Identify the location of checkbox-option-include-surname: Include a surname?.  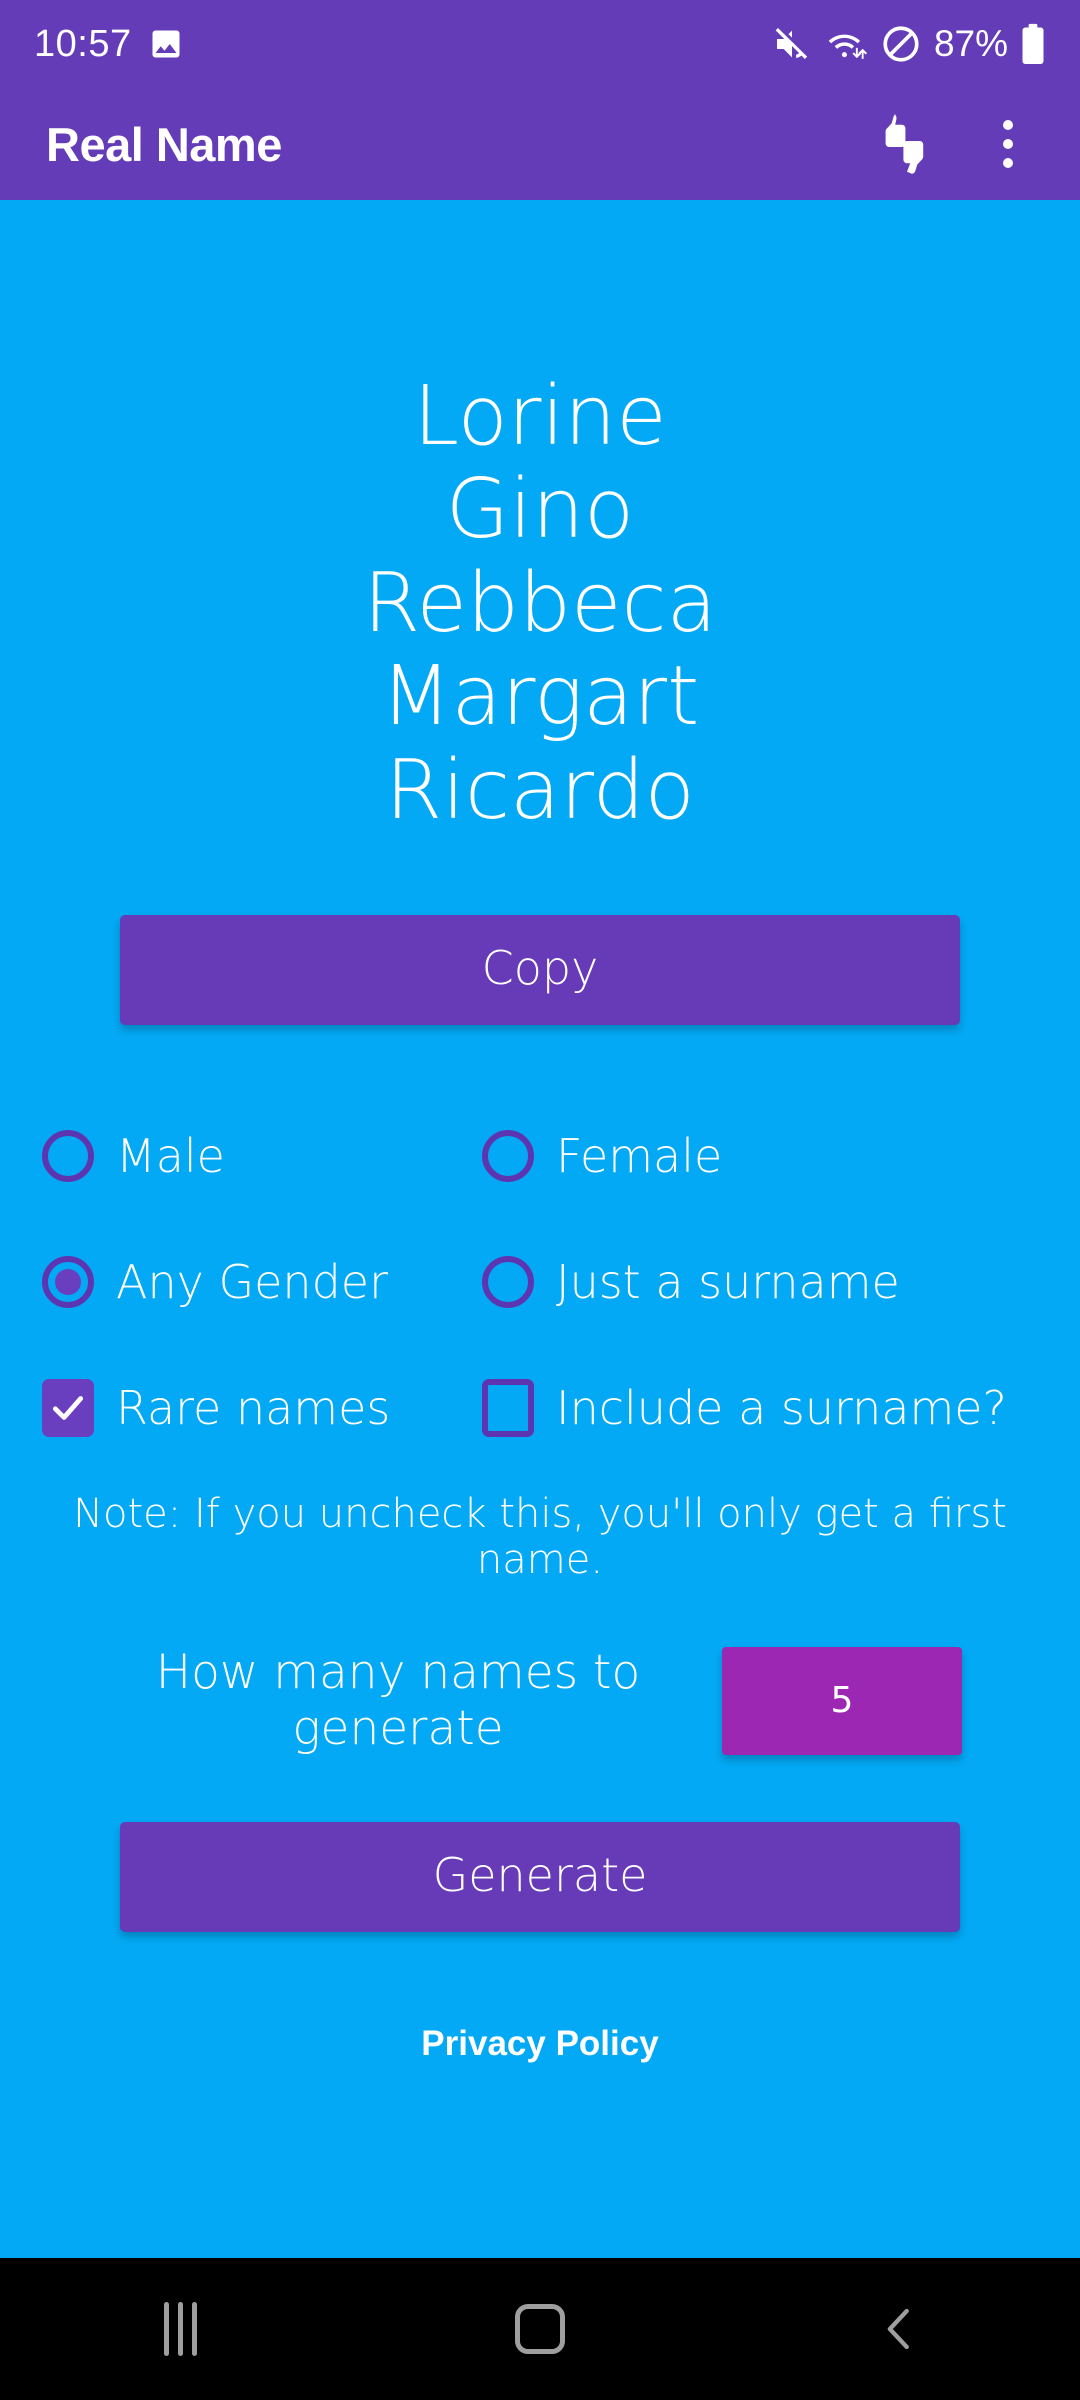
(760, 1408).